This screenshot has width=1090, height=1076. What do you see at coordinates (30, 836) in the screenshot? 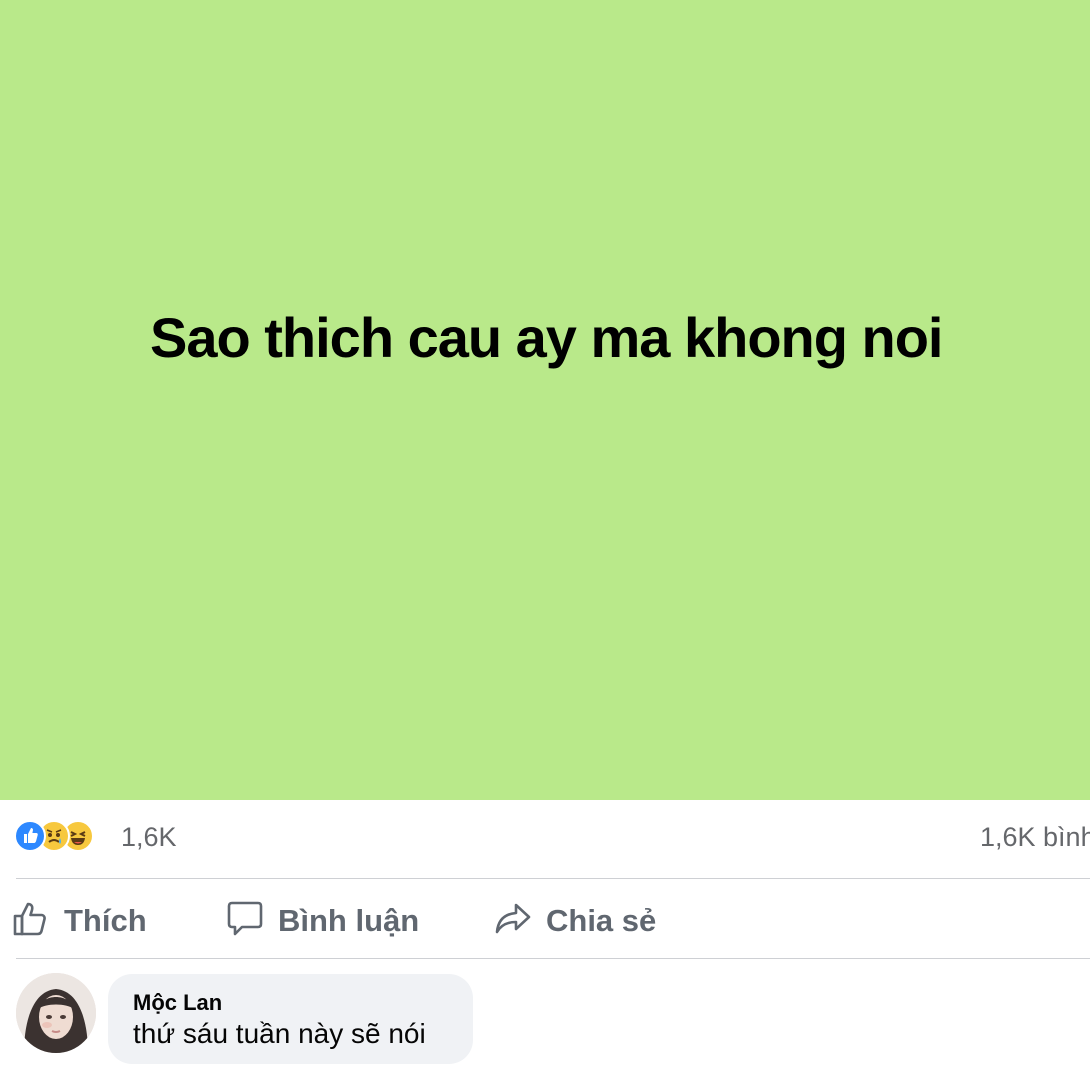
I see `like-icon` at bounding box center [30, 836].